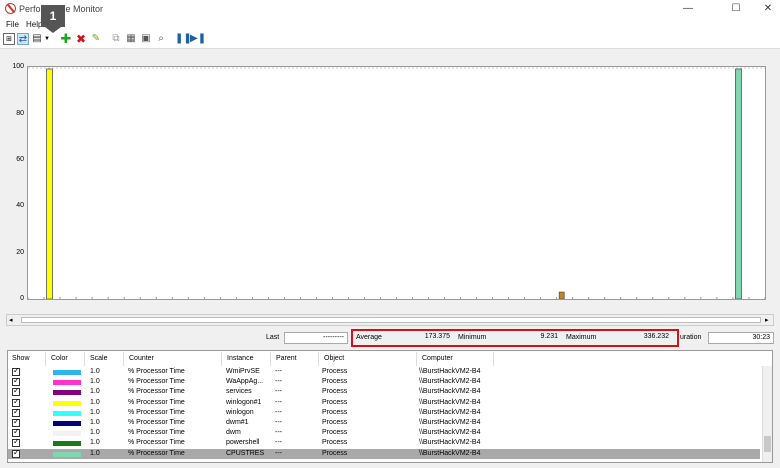 This screenshot has width=780, height=468. Describe the element at coordinates (741, 338) in the screenshot. I see `duration-value: 30:23` at that location.